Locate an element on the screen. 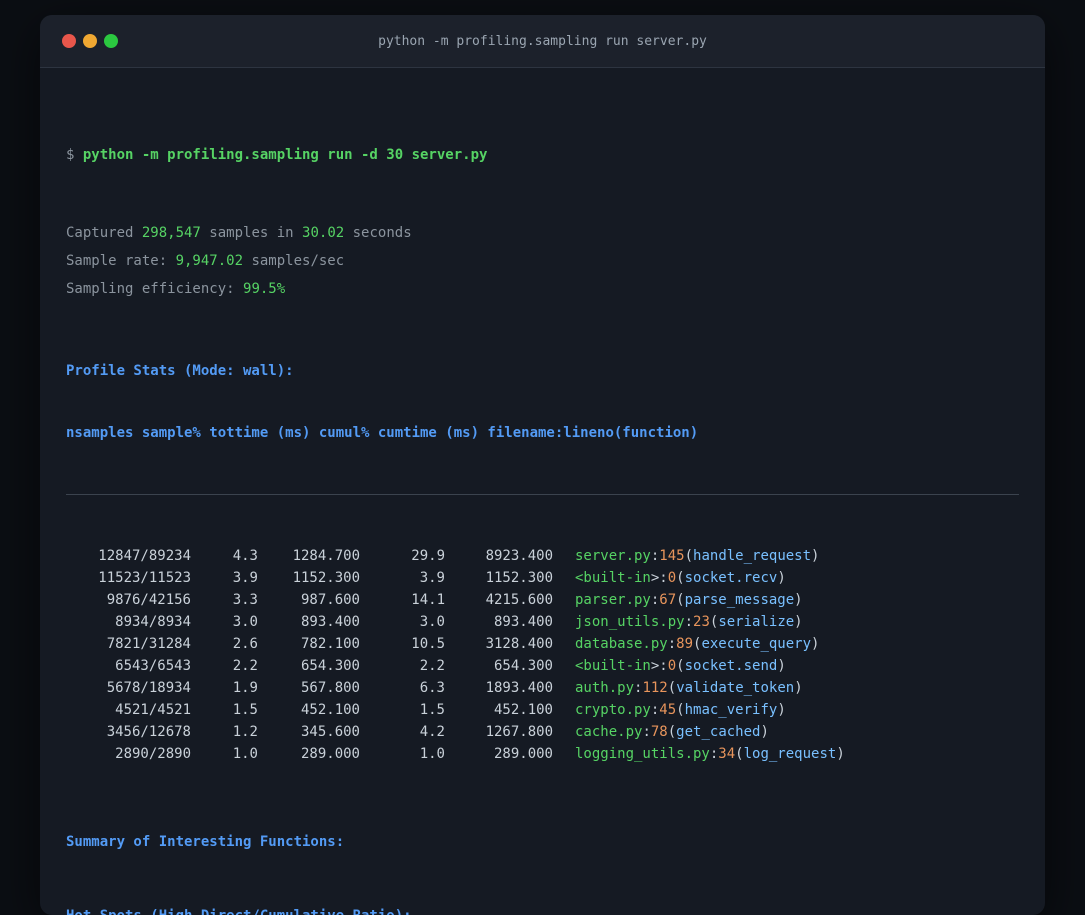 This screenshot has height=915, width=1085. text-segment: 298,547 is located at coordinates (171, 233).